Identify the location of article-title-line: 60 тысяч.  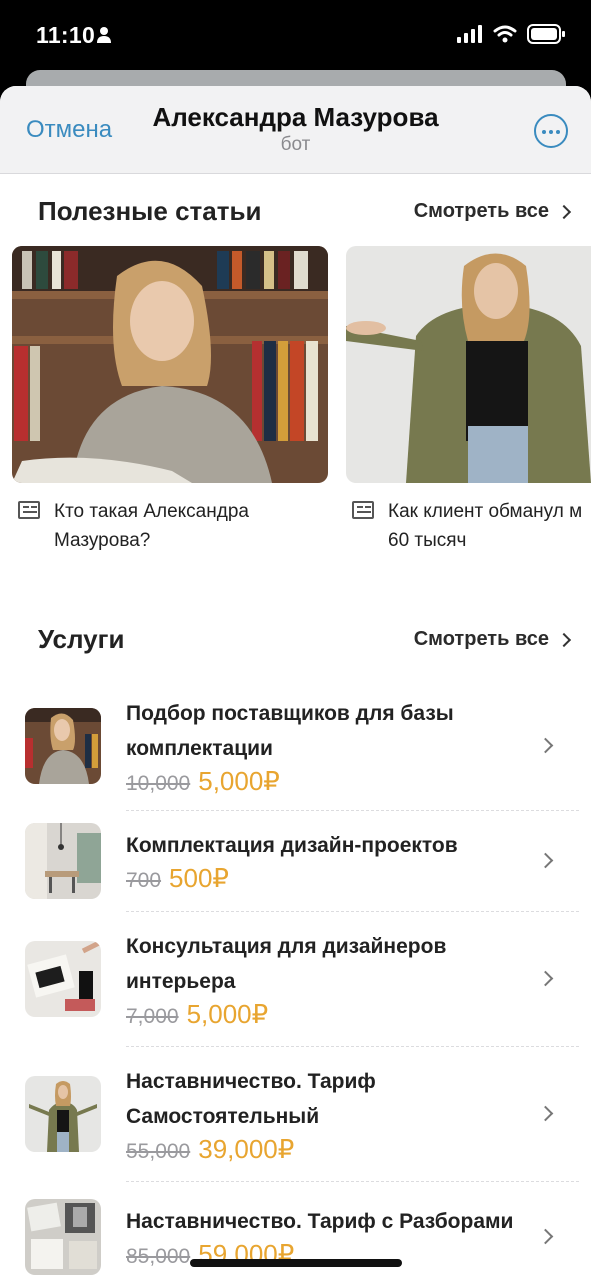
(427, 540).